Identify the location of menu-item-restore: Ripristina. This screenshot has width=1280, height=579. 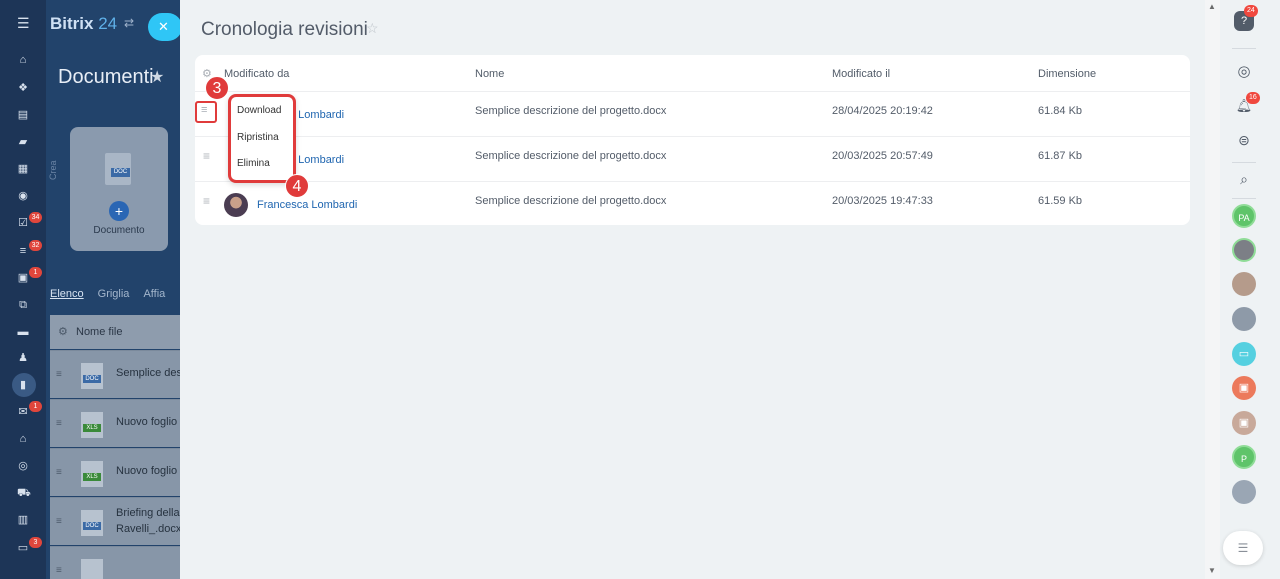
(258, 137).